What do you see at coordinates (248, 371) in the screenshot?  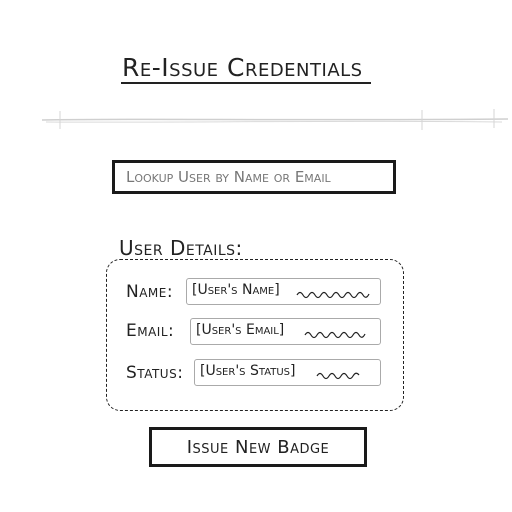 I see `status-value: [User's Status]` at bounding box center [248, 371].